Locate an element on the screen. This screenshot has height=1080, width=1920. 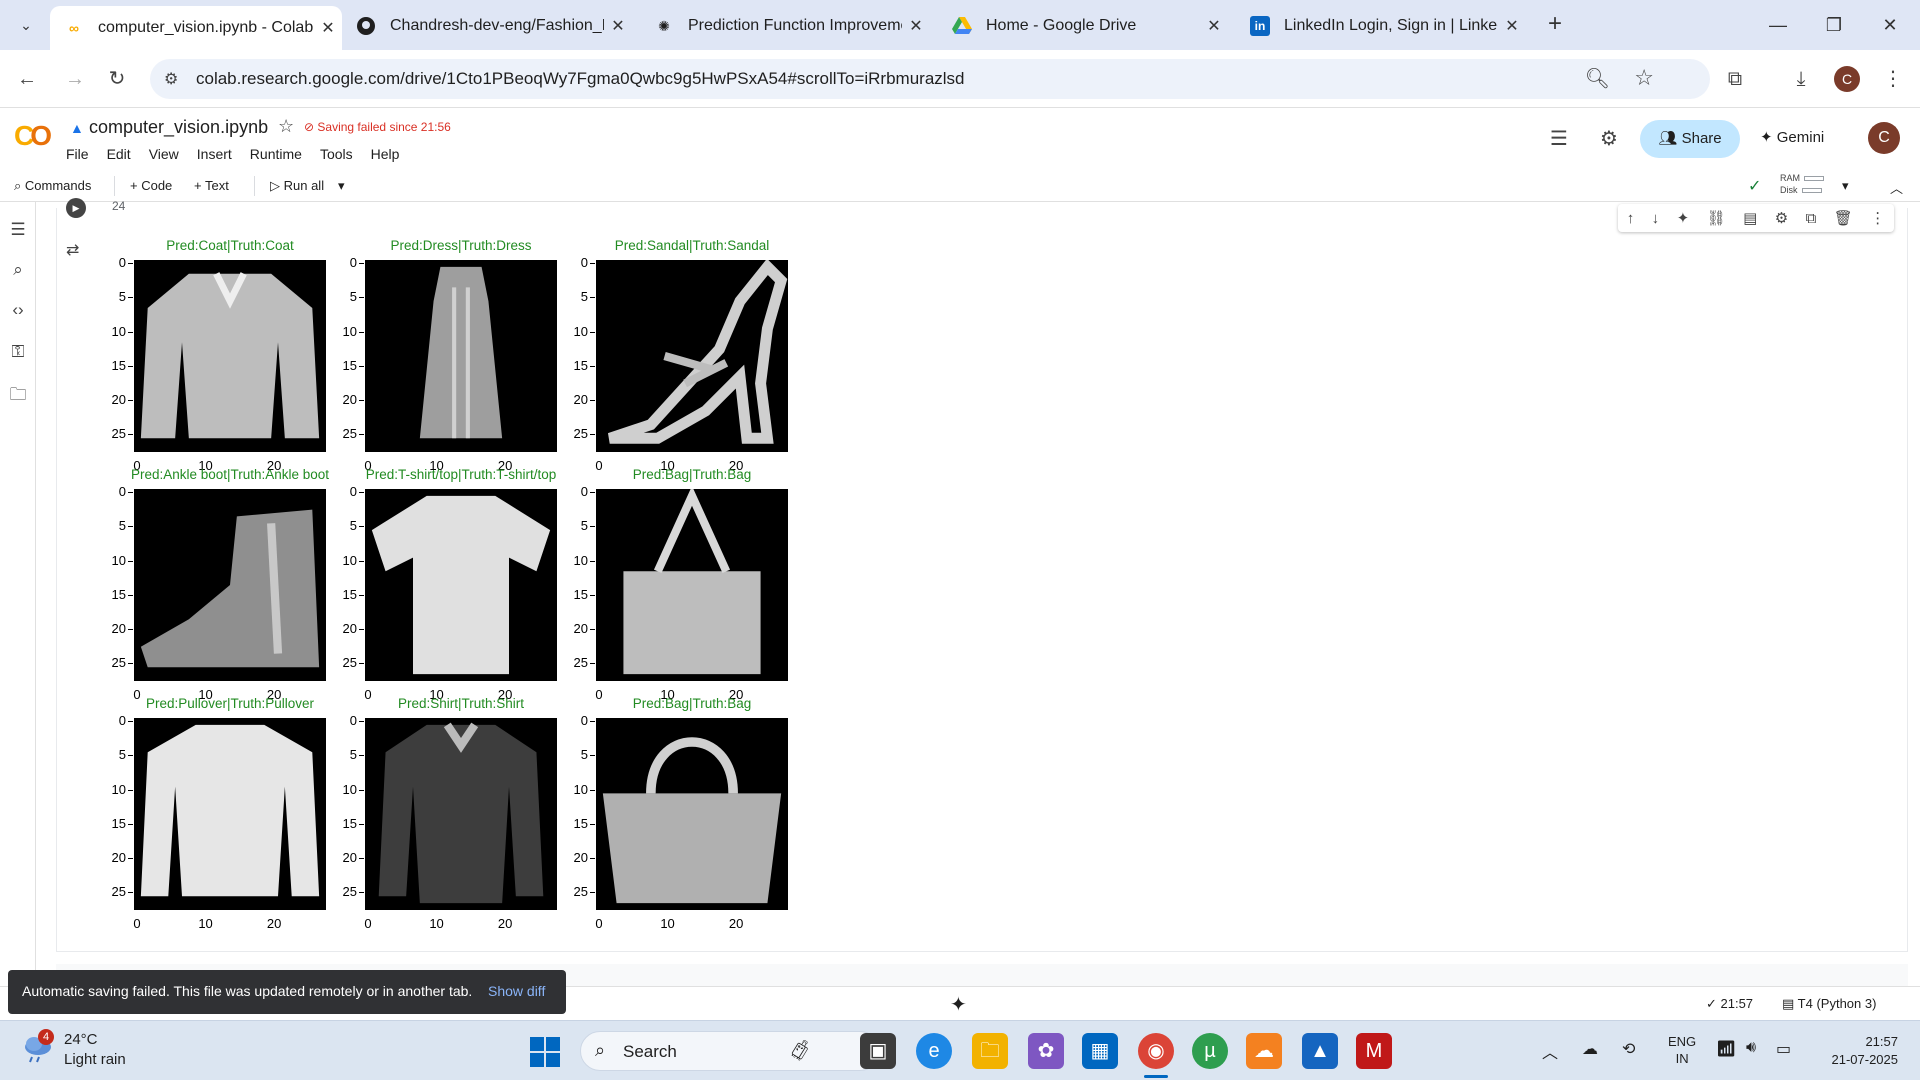
run-all-button: ▷ Run all is located at coordinates (297, 186).